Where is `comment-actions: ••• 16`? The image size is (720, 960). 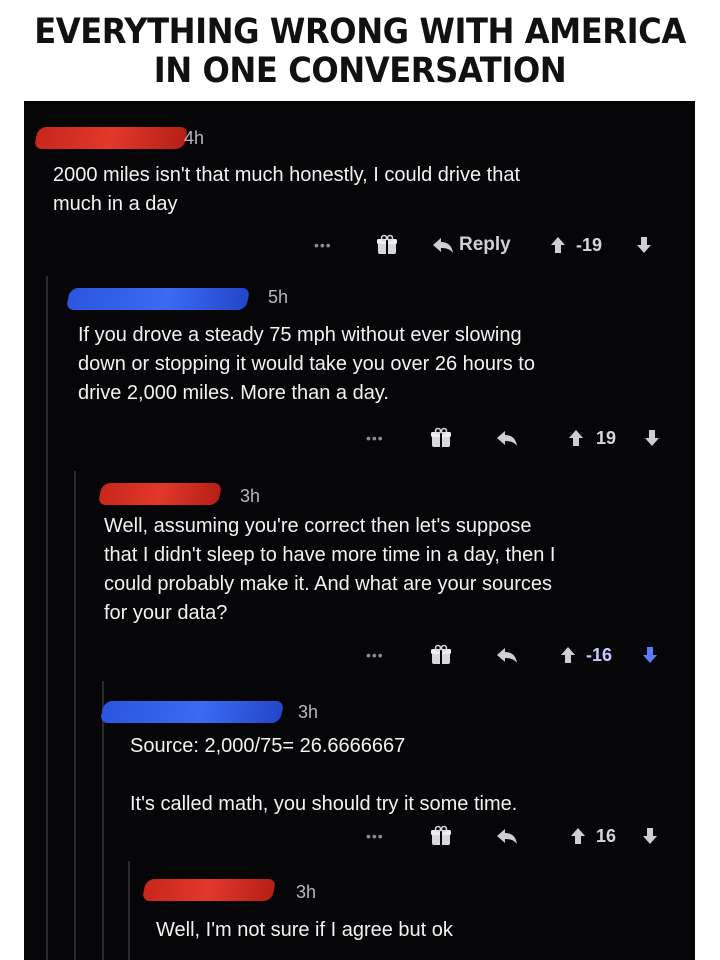
comment-actions: ••• 16 is located at coordinates (526, 836).